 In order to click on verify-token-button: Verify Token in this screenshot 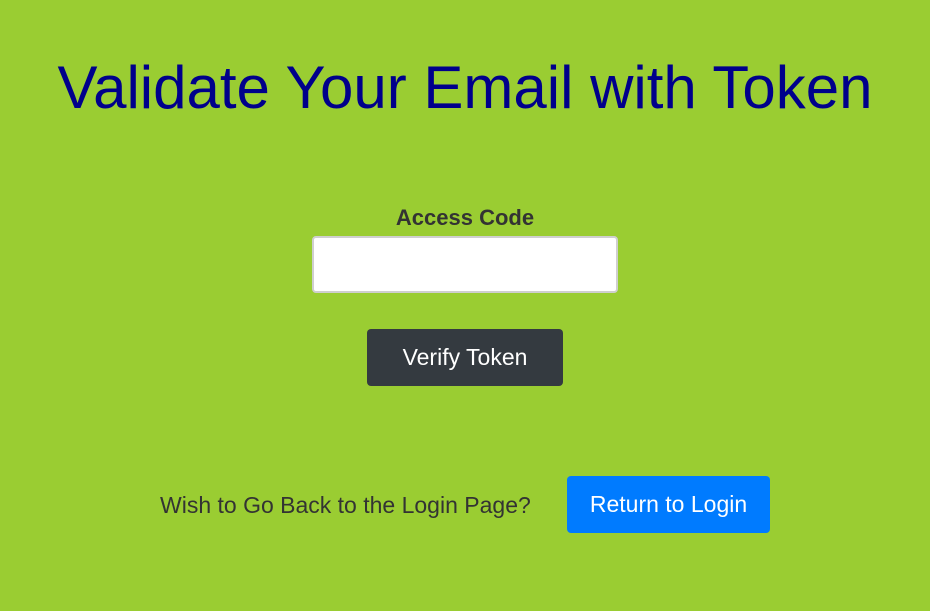, I will do `click(465, 357)`.